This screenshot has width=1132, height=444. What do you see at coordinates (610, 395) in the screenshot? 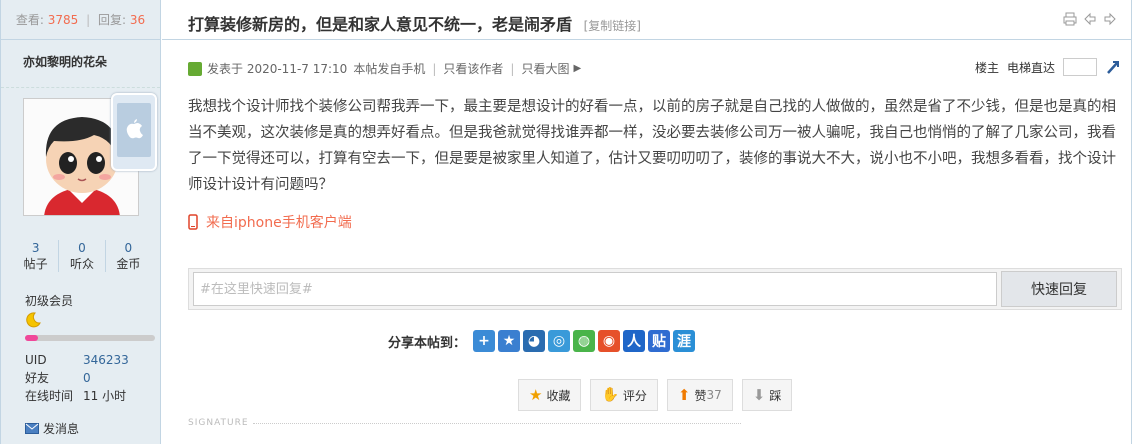
I see `thumb-rate-icon: ✋` at bounding box center [610, 395].